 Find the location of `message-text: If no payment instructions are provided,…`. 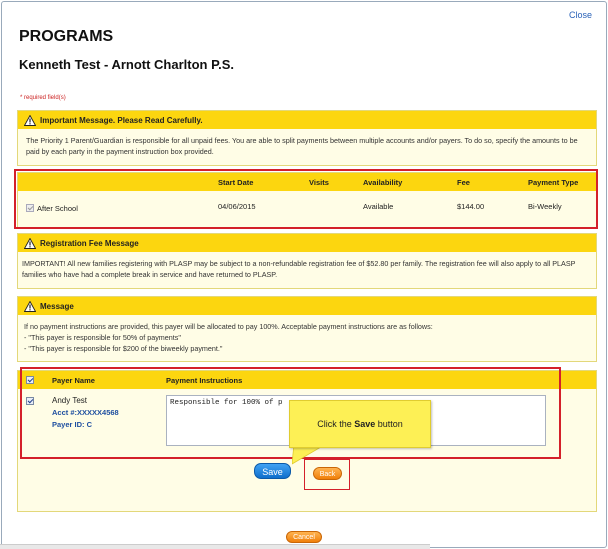

message-text: If no payment instructions are provided,… is located at coordinates (307, 337).